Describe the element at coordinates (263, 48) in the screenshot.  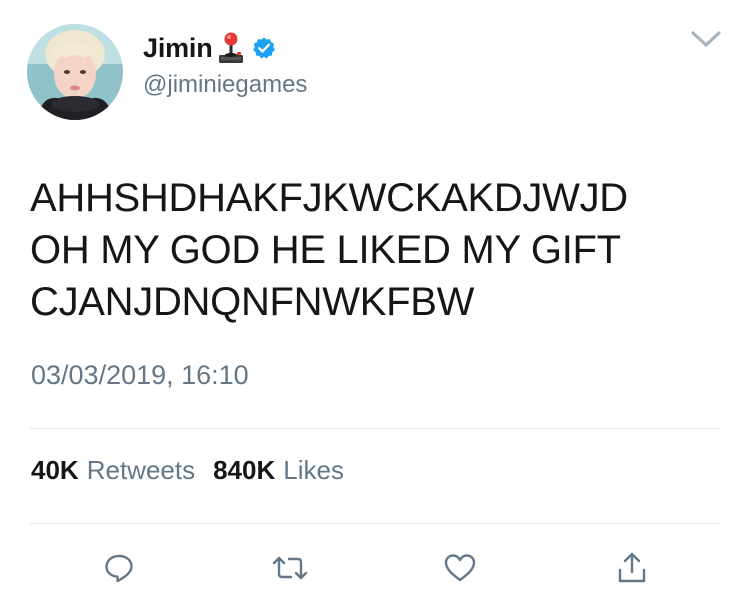
I see `verified-badge-icon` at that location.